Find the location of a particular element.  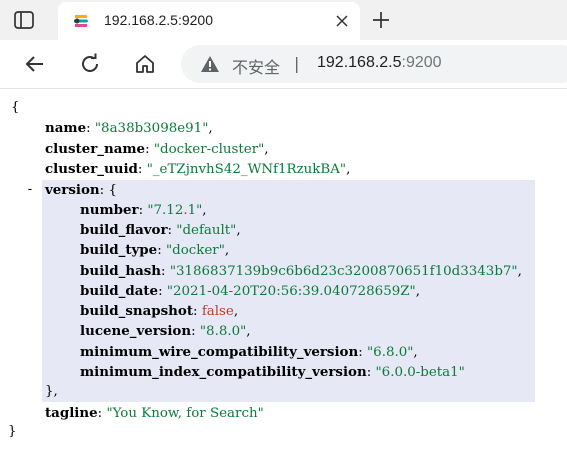

open-brace: { is located at coordinates (15, 107).